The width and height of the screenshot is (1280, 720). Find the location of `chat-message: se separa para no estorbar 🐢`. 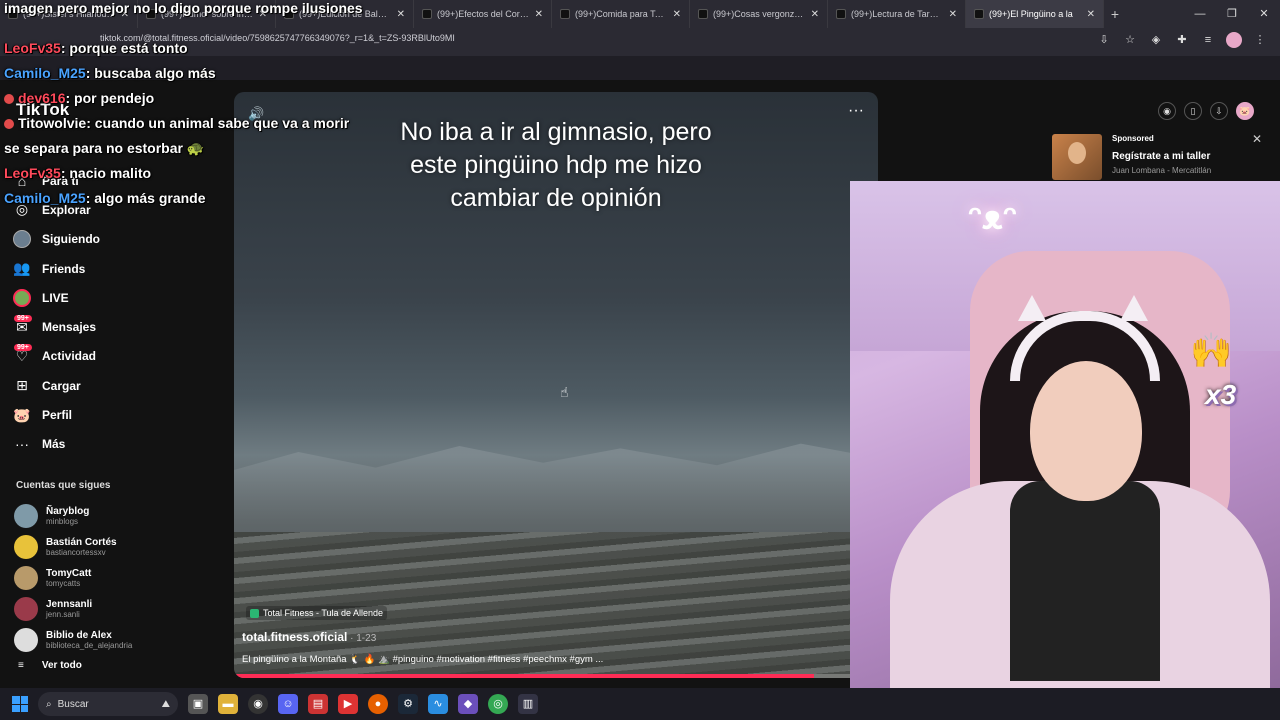

chat-message: se separa para no estorbar 🐢 is located at coordinates (176, 148).